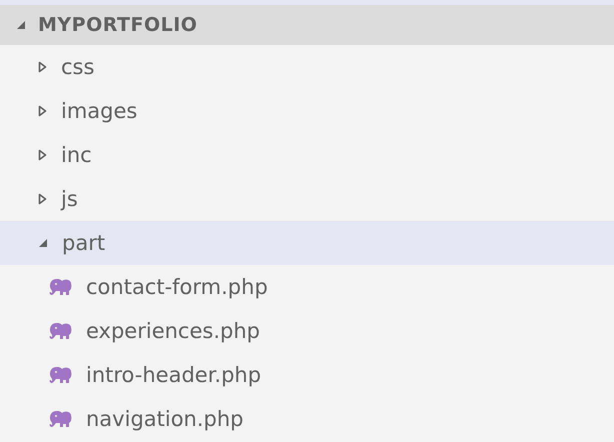  I want to click on file-row: intro-header.php, so click(307, 375).